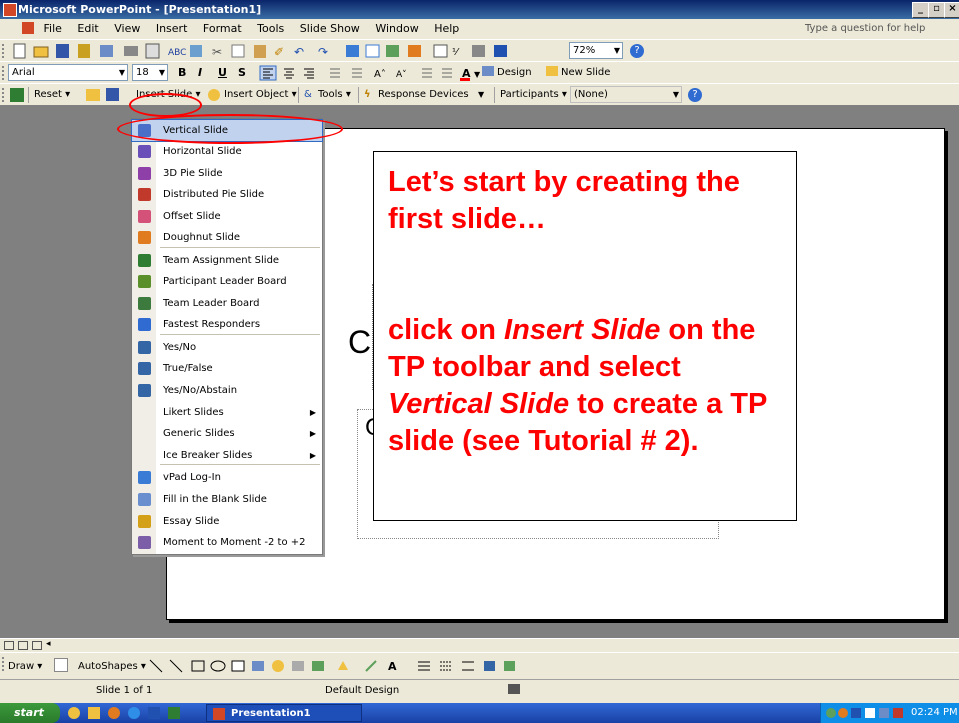 This screenshot has height=723, width=959. Describe the element at coordinates (396, 29) in the screenshot. I see `menu-window: Window` at that location.